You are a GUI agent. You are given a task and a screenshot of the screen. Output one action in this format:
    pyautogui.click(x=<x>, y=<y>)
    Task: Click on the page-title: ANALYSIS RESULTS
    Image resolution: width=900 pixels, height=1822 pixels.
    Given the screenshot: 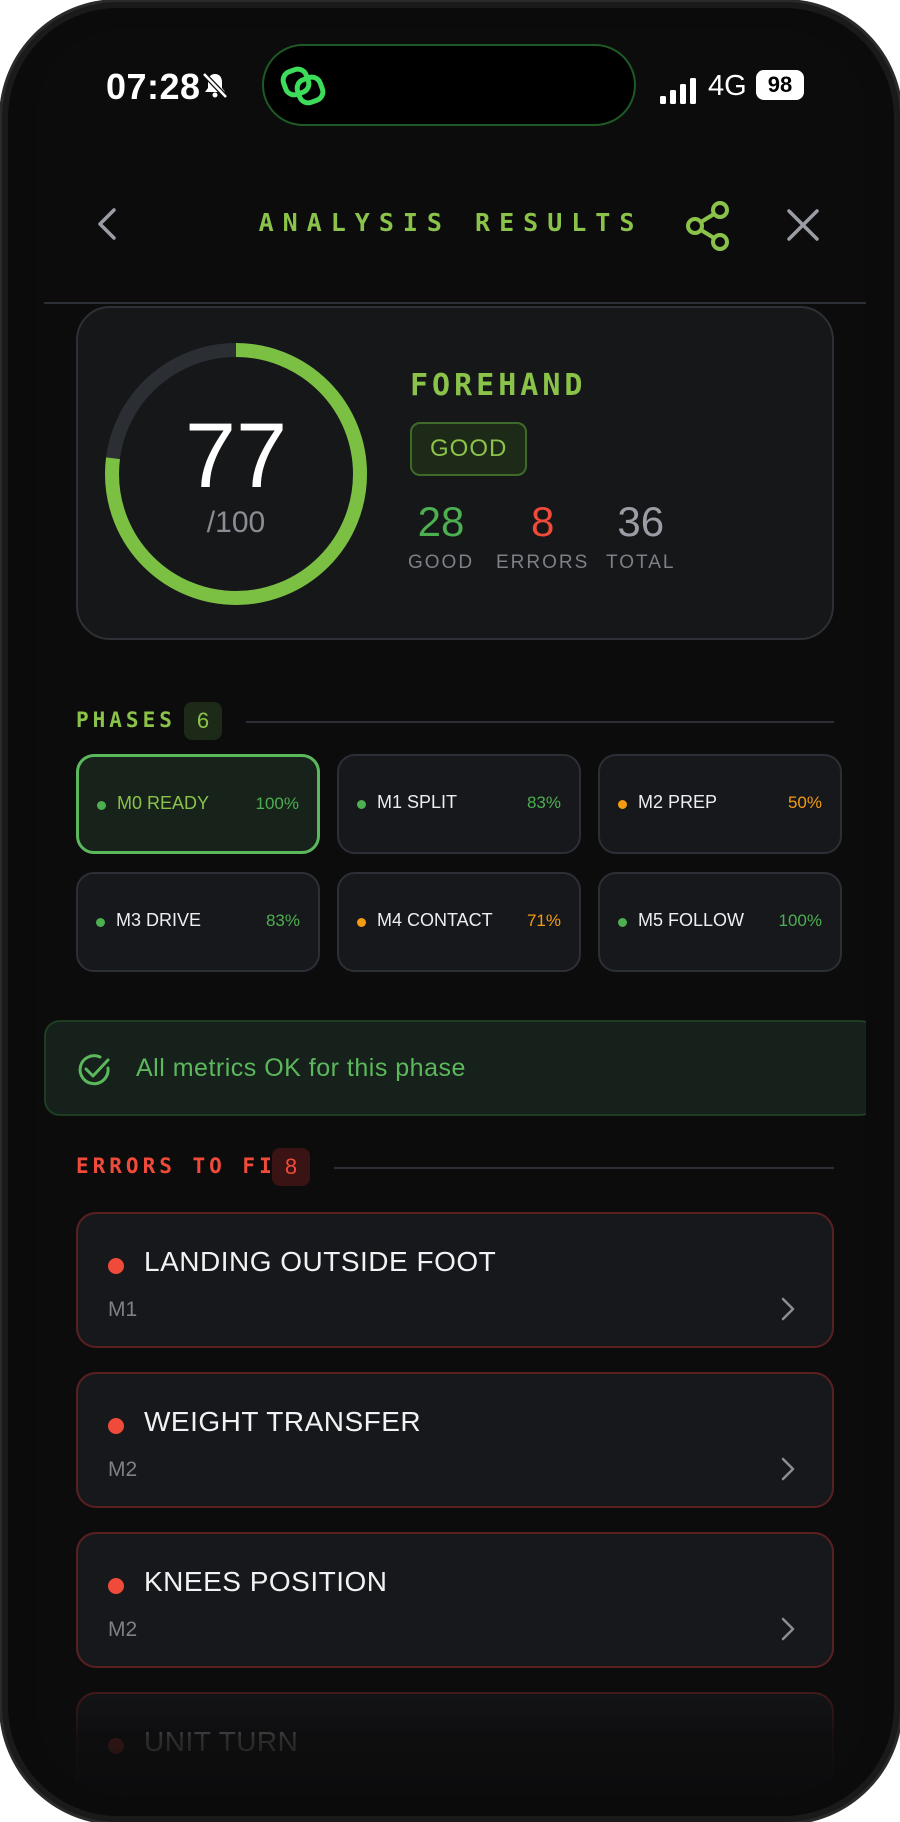 What is the action you would take?
    pyautogui.click(x=451, y=222)
    